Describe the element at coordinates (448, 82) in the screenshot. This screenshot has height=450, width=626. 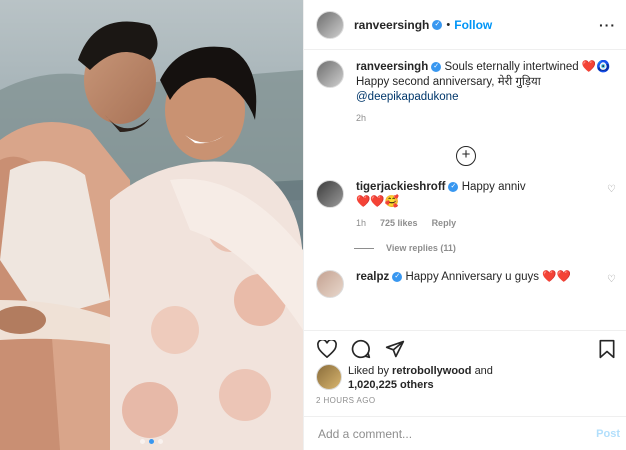
I see `caption-text-line2: Happy second anniversary, मेरी गुड़िया` at that location.